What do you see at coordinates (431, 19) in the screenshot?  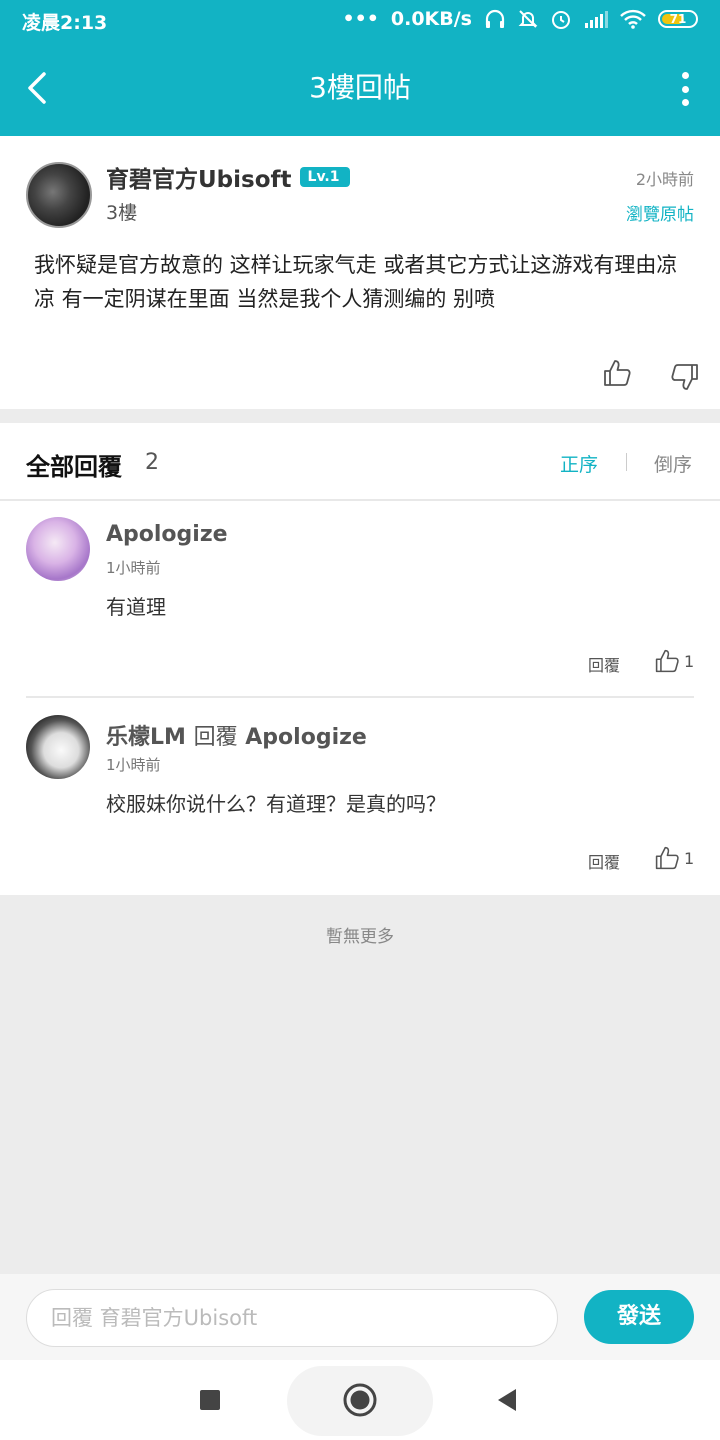 I see `network-speed: 0.0KB/s` at bounding box center [431, 19].